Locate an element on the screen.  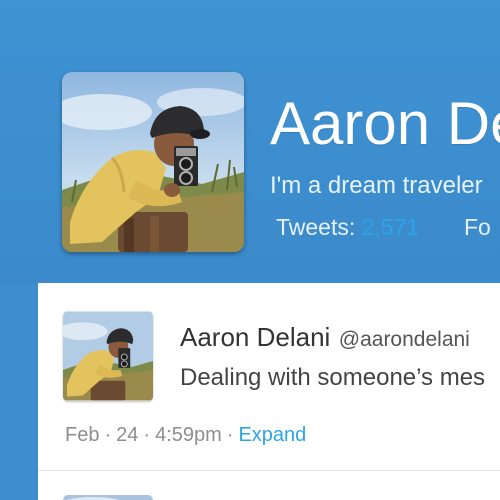
tweet-author-name: Aaron Delani is located at coordinates (255, 337).